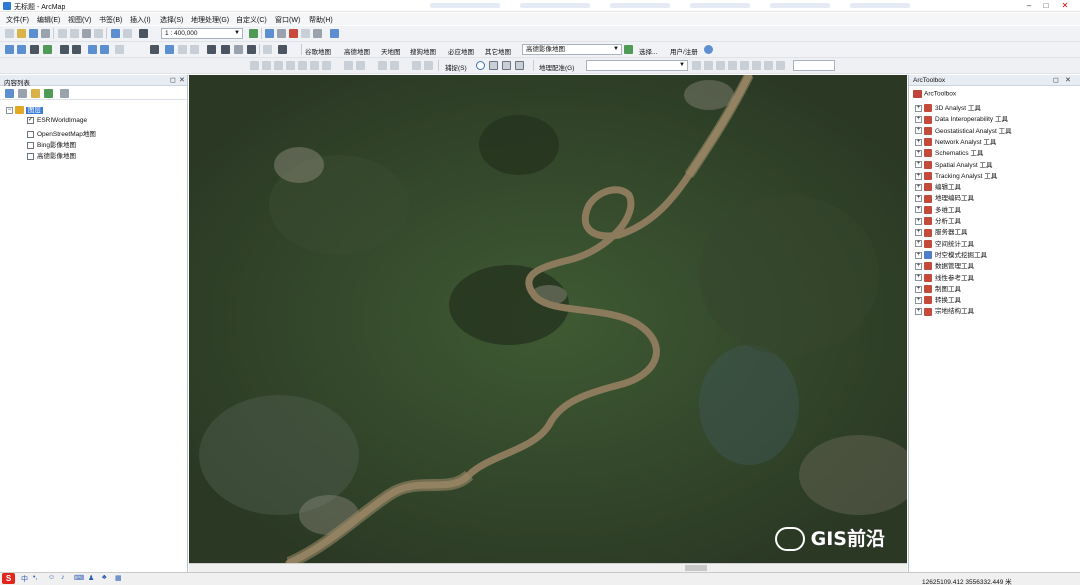 The image size is (1080, 585). Describe the element at coordinates (22, 93) in the screenshot. I see `list-by-source-icon` at that location.